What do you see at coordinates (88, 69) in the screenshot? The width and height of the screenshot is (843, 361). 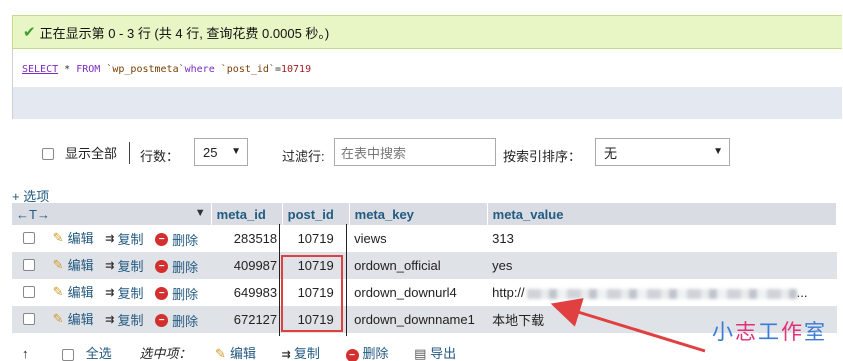 I see `sql-from: FROM` at bounding box center [88, 69].